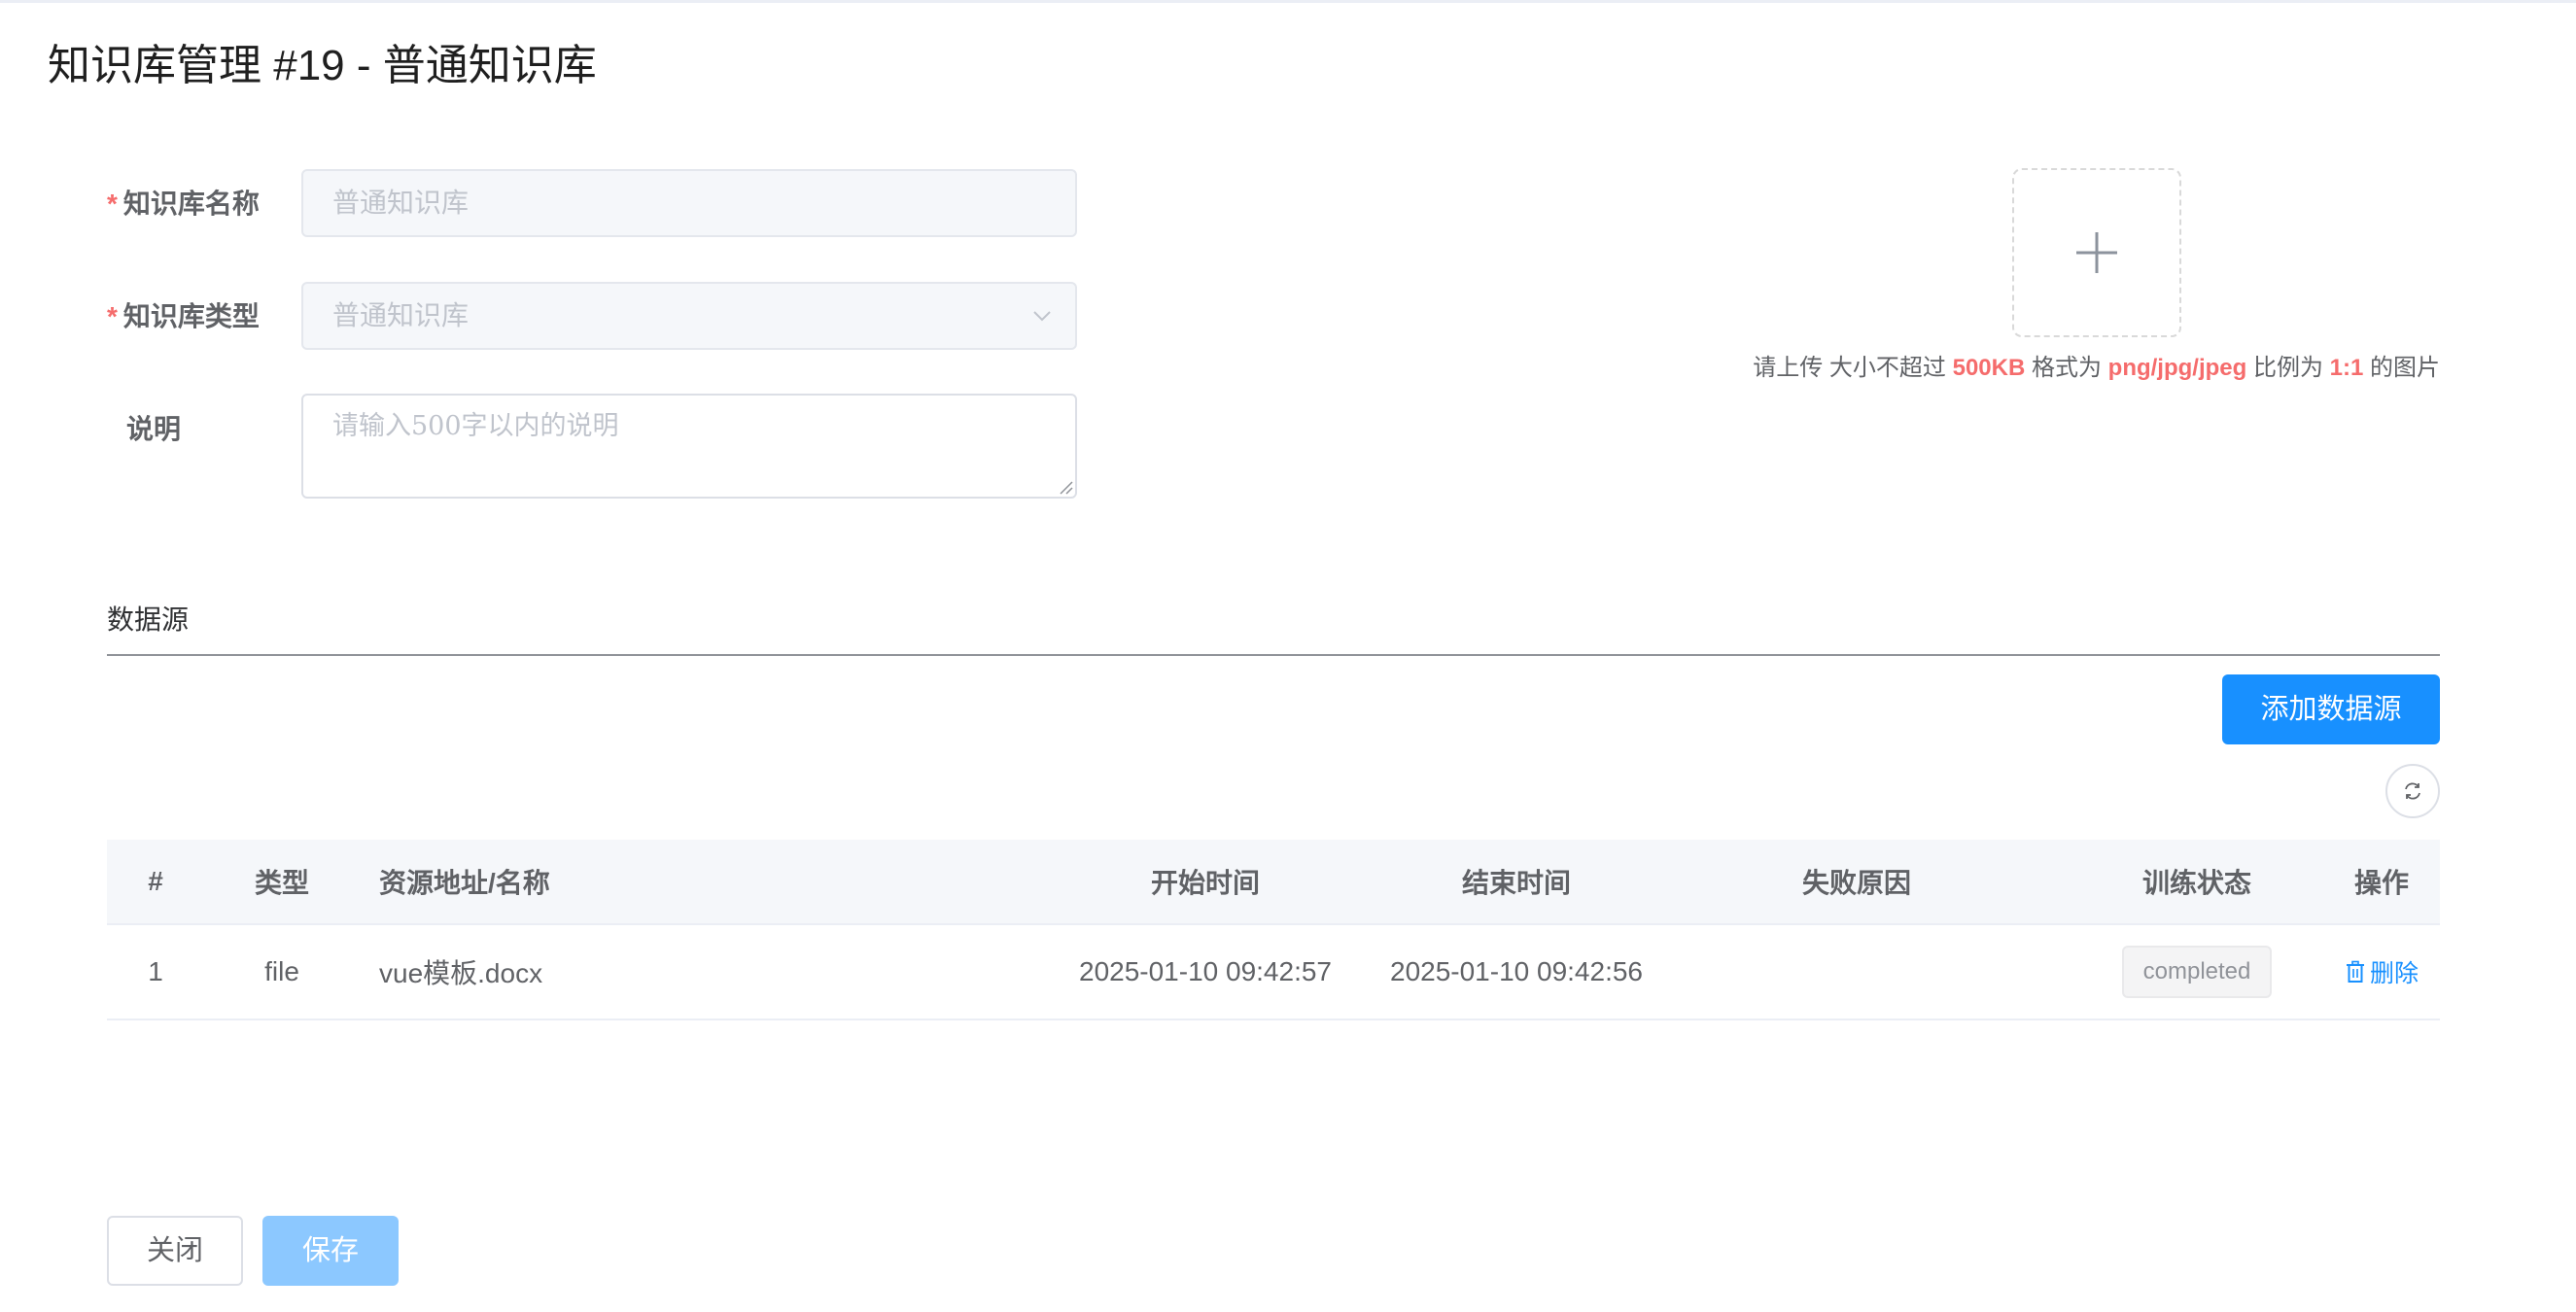 The height and width of the screenshot is (1312, 2576). Describe the element at coordinates (1206, 971) in the screenshot. I see `row-start-time: 2025-01-10 09:42:57` at that location.